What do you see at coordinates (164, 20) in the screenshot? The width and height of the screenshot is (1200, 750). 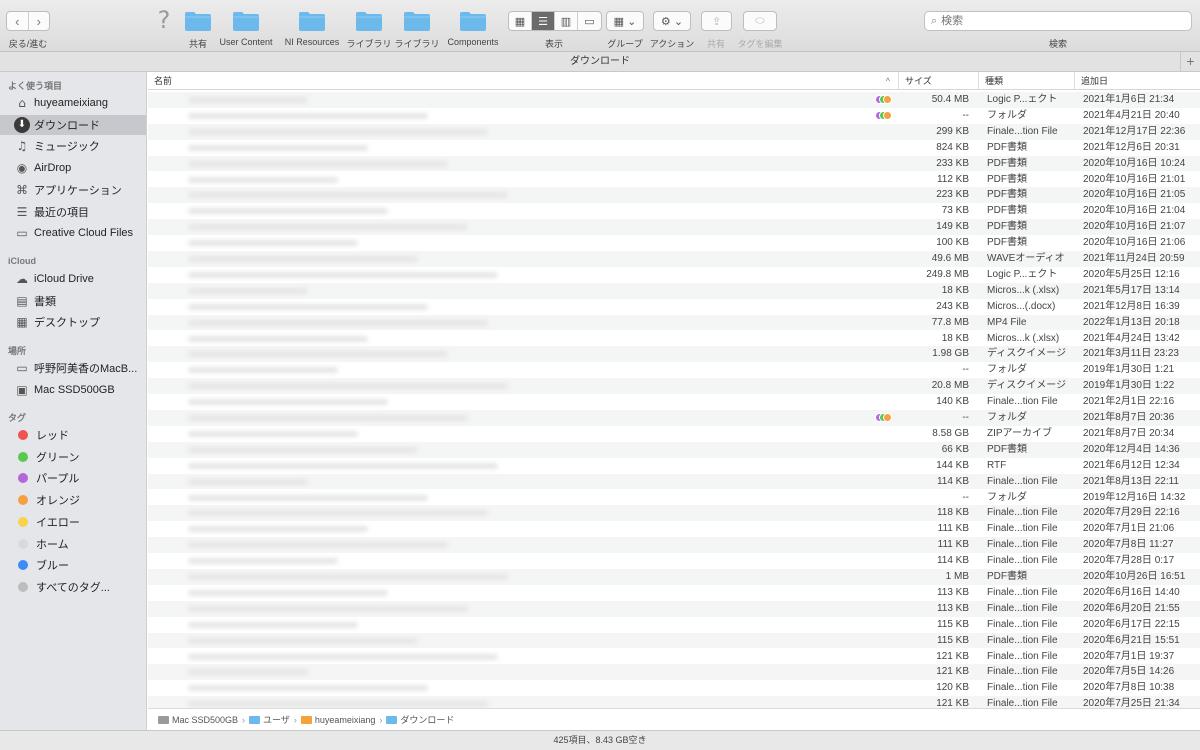 I see `help-icon: ?` at bounding box center [164, 20].